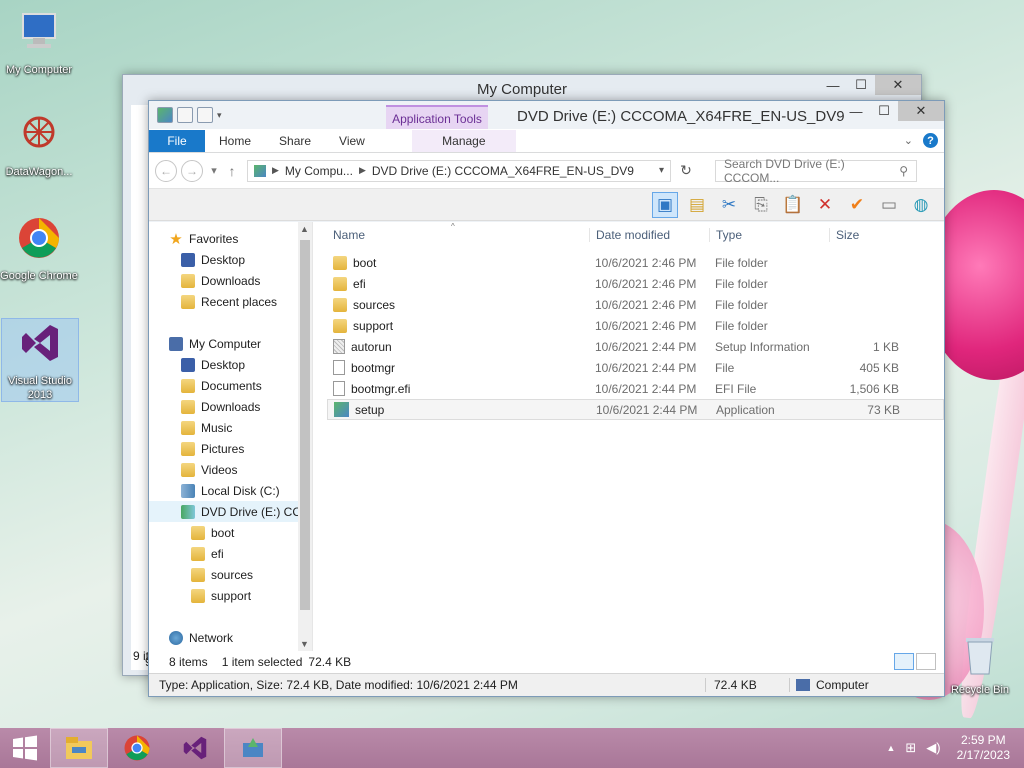 The width and height of the screenshot is (1024, 768). What do you see at coordinates (373, 325) in the screenshot?
I see `file-name: support` at bounding box center [373, 325].